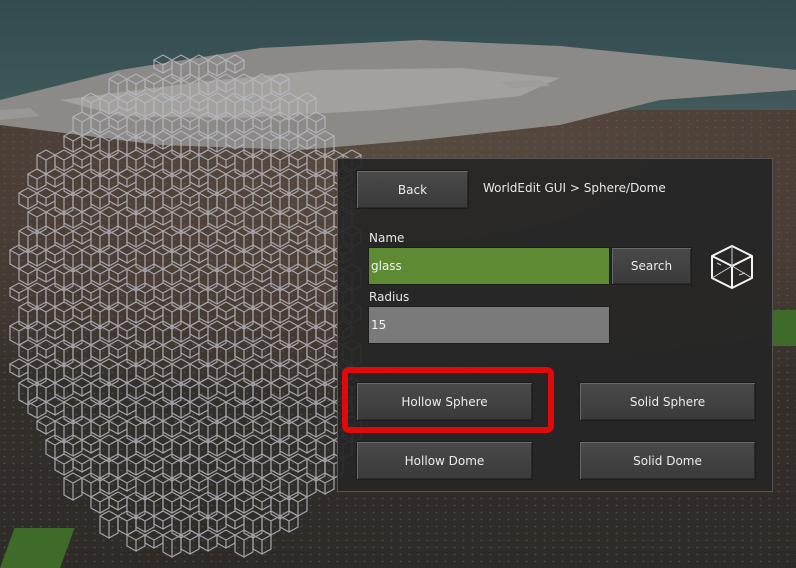 This screenshot has height=568, width=796. What do you see at coordinates (667, 460) in the screenshot?
I see `solid-dome-button: Solid Dome` at bounding box center [667, 460].